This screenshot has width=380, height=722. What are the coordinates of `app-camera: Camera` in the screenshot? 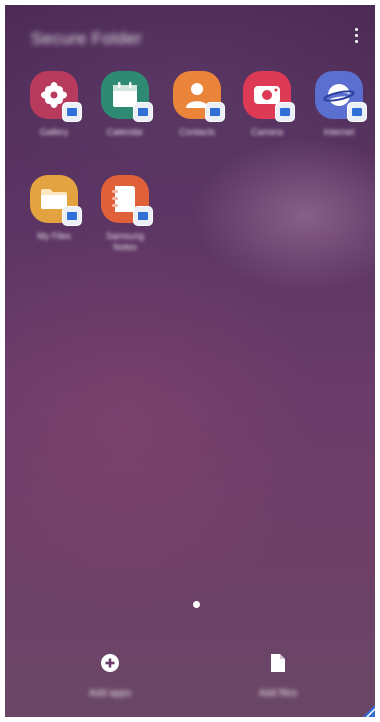 It's located at (267, 104).